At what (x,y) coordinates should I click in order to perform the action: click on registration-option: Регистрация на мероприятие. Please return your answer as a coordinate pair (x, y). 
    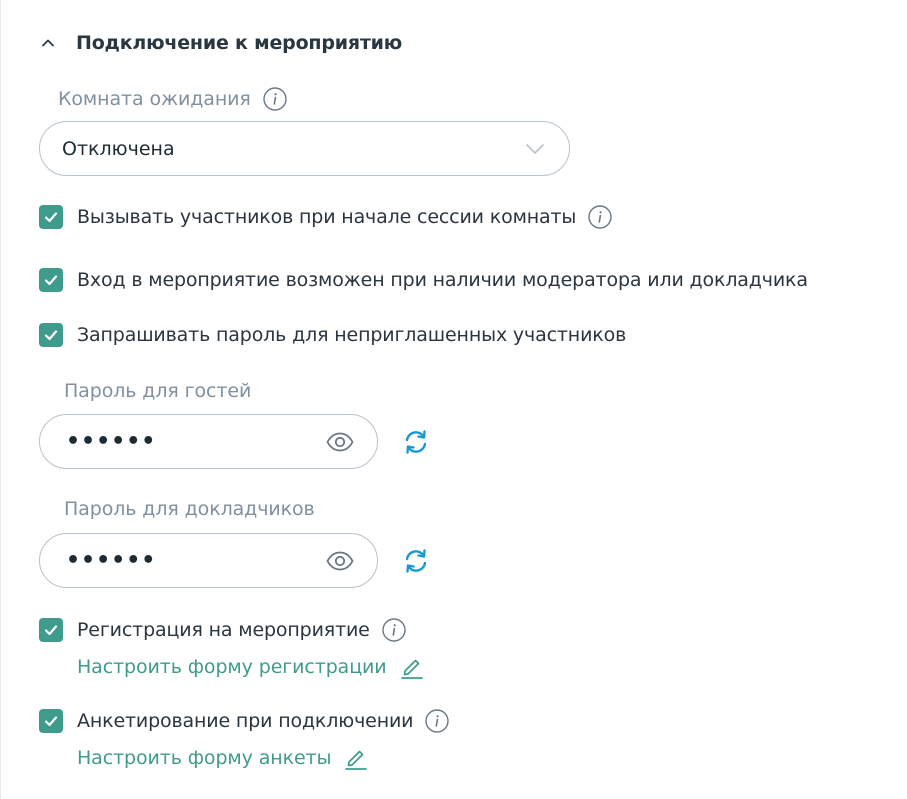
    Looking at the image, I should click on (222, 630).